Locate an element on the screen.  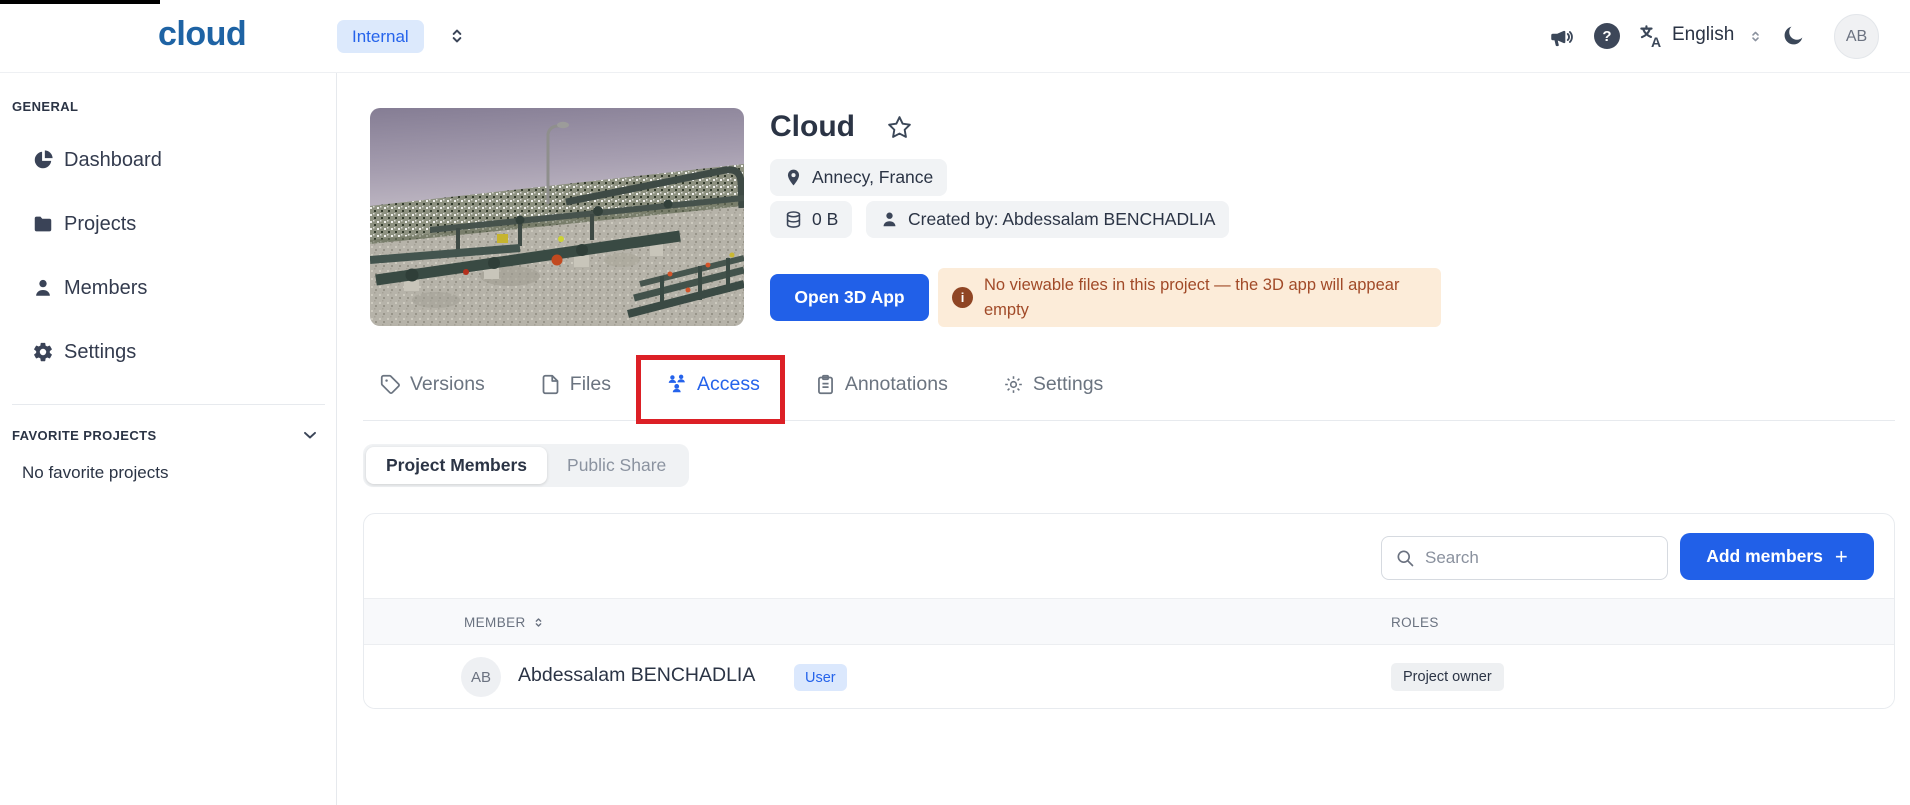
favorite-star-icon is located at coordinates (899, 127).